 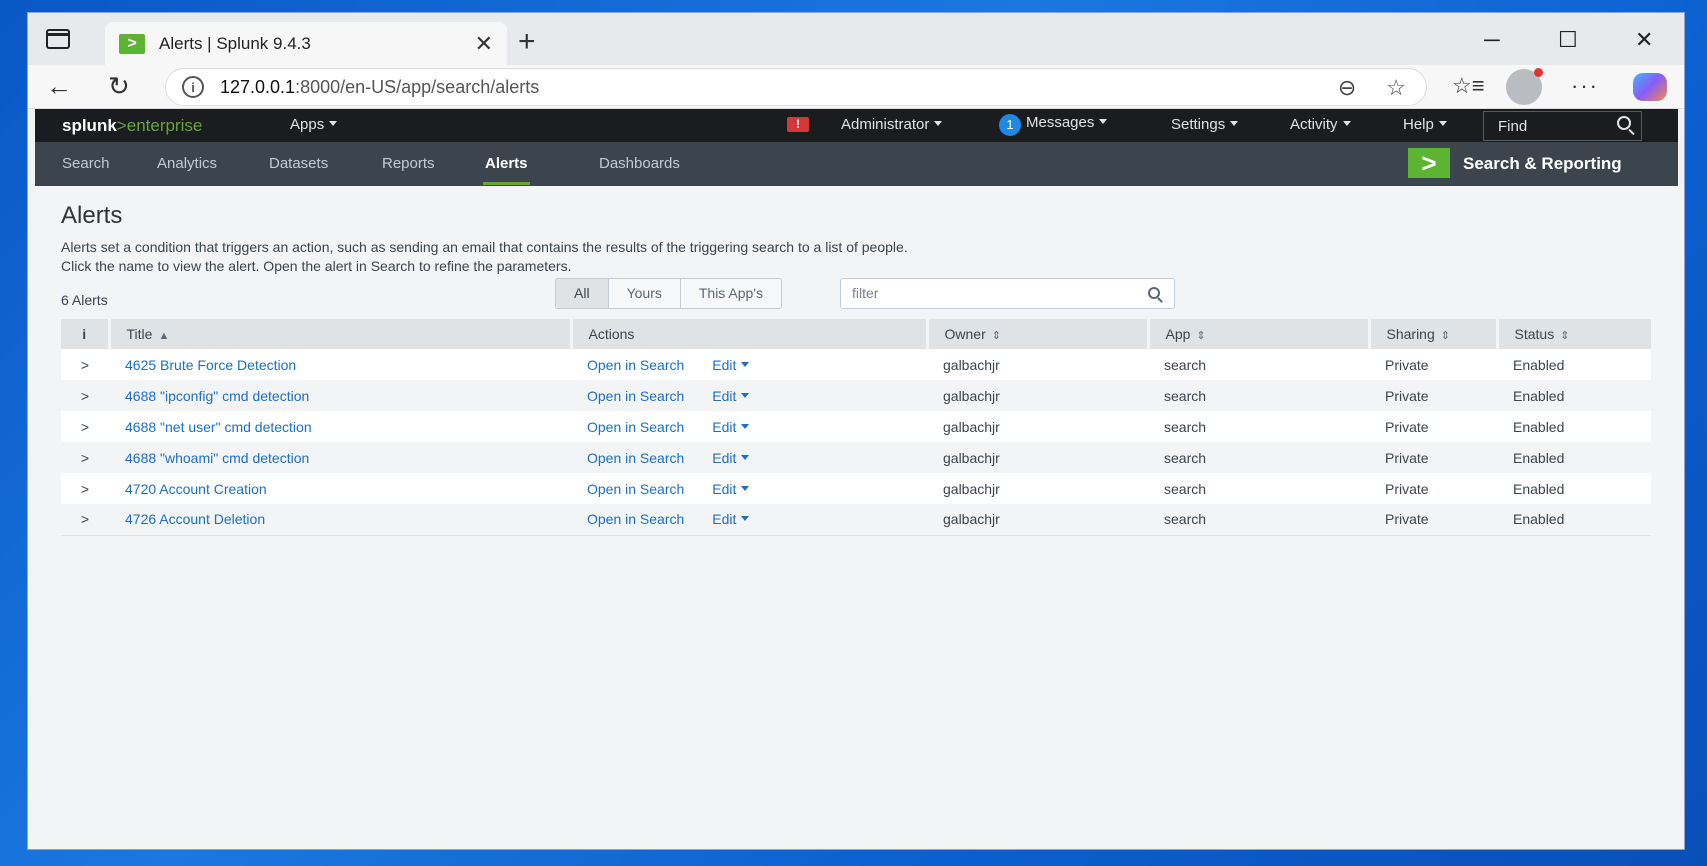 What do you see at coordinates (217, 458) in the screenshot?
I see `alert-title-link: 4688 "whoami" cmd detection` at bounding box center [217, 458].